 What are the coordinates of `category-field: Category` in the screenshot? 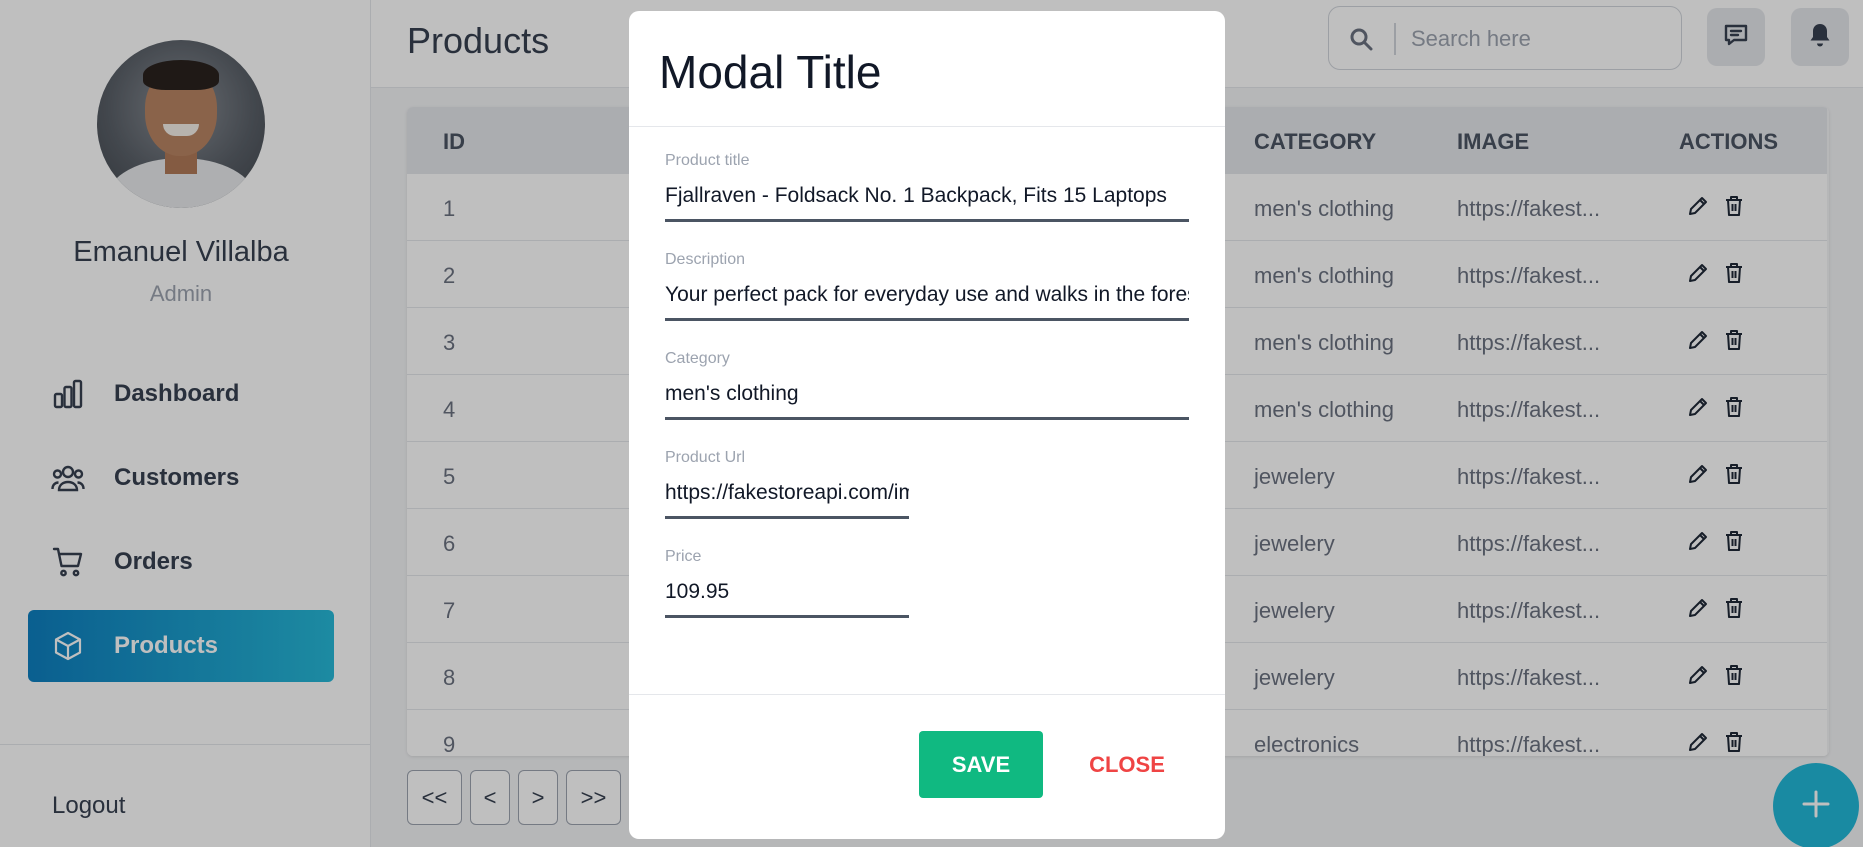 It's located at (927, 385).